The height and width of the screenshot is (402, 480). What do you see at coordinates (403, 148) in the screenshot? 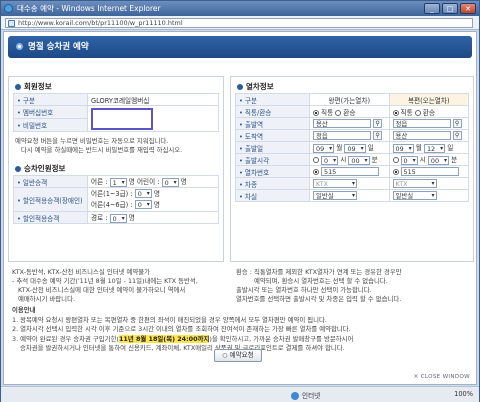
I see `return-month-select: 09` at bounding box center [403, 148].